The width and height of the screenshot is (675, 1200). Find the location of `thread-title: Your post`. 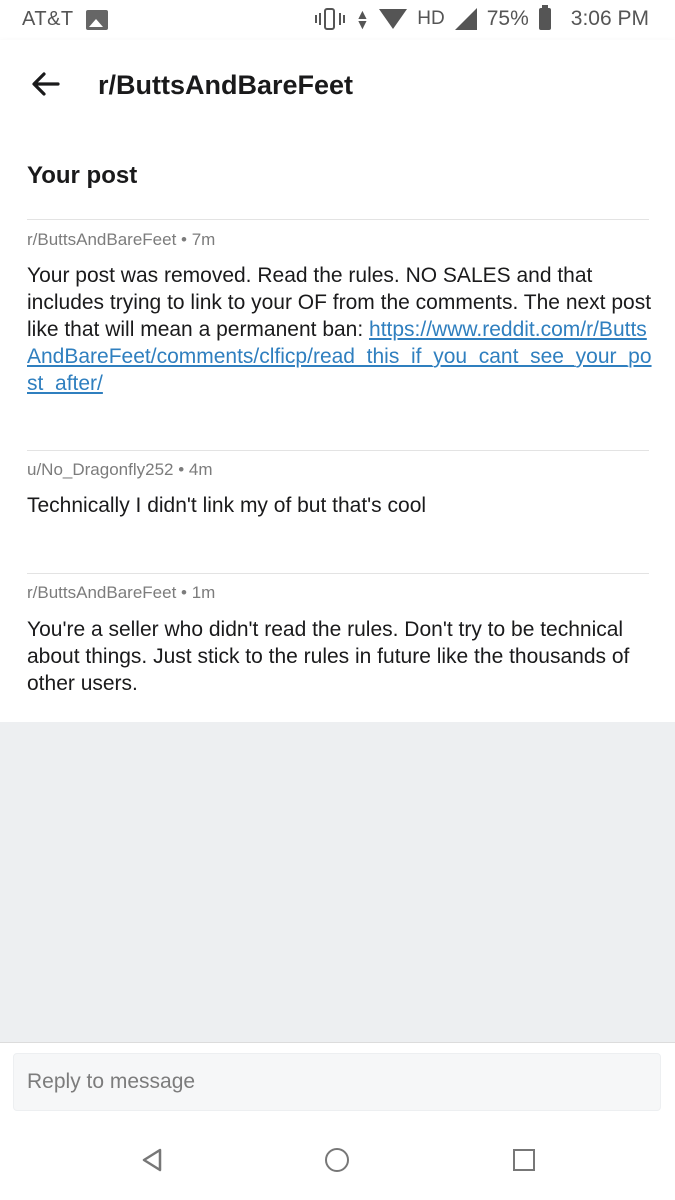

thread-title: Your post is located at coordinates (82, 175).